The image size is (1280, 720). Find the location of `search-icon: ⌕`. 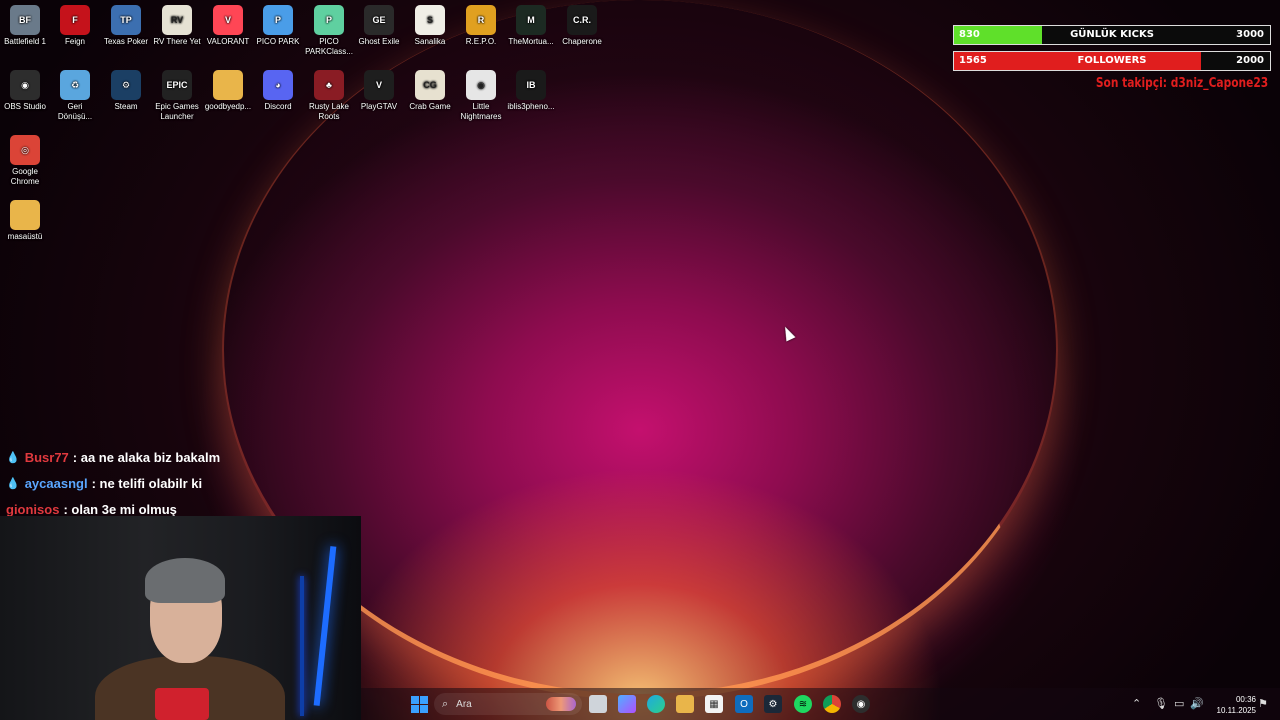

search-icon: ⌕ is located at coordinates (445, 703).